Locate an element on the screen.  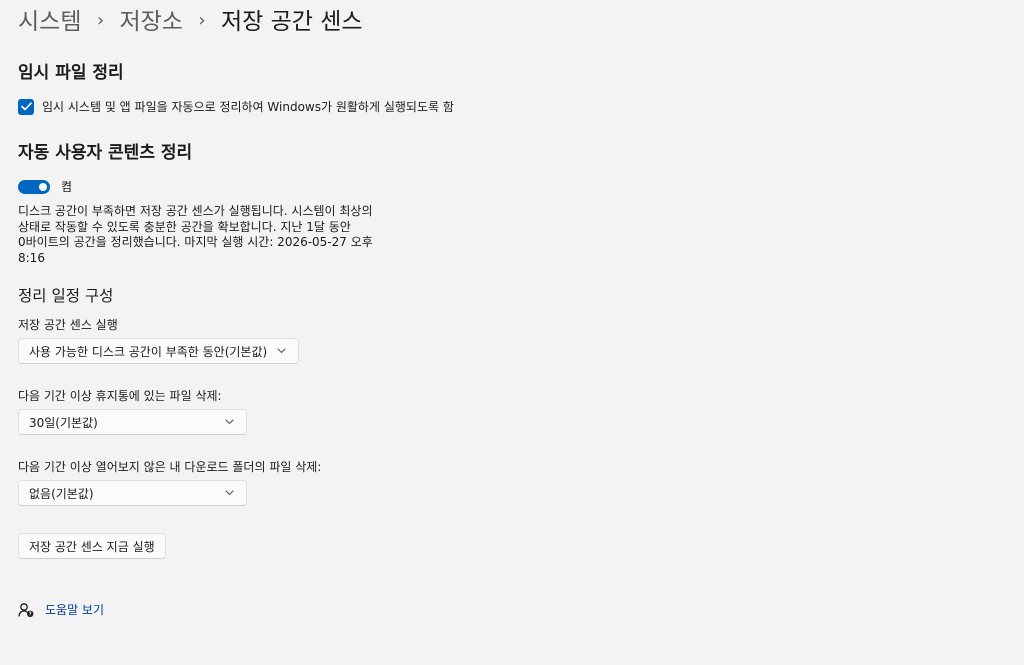
help-link: 도움말 보기 is located at coordinates (74, 609).